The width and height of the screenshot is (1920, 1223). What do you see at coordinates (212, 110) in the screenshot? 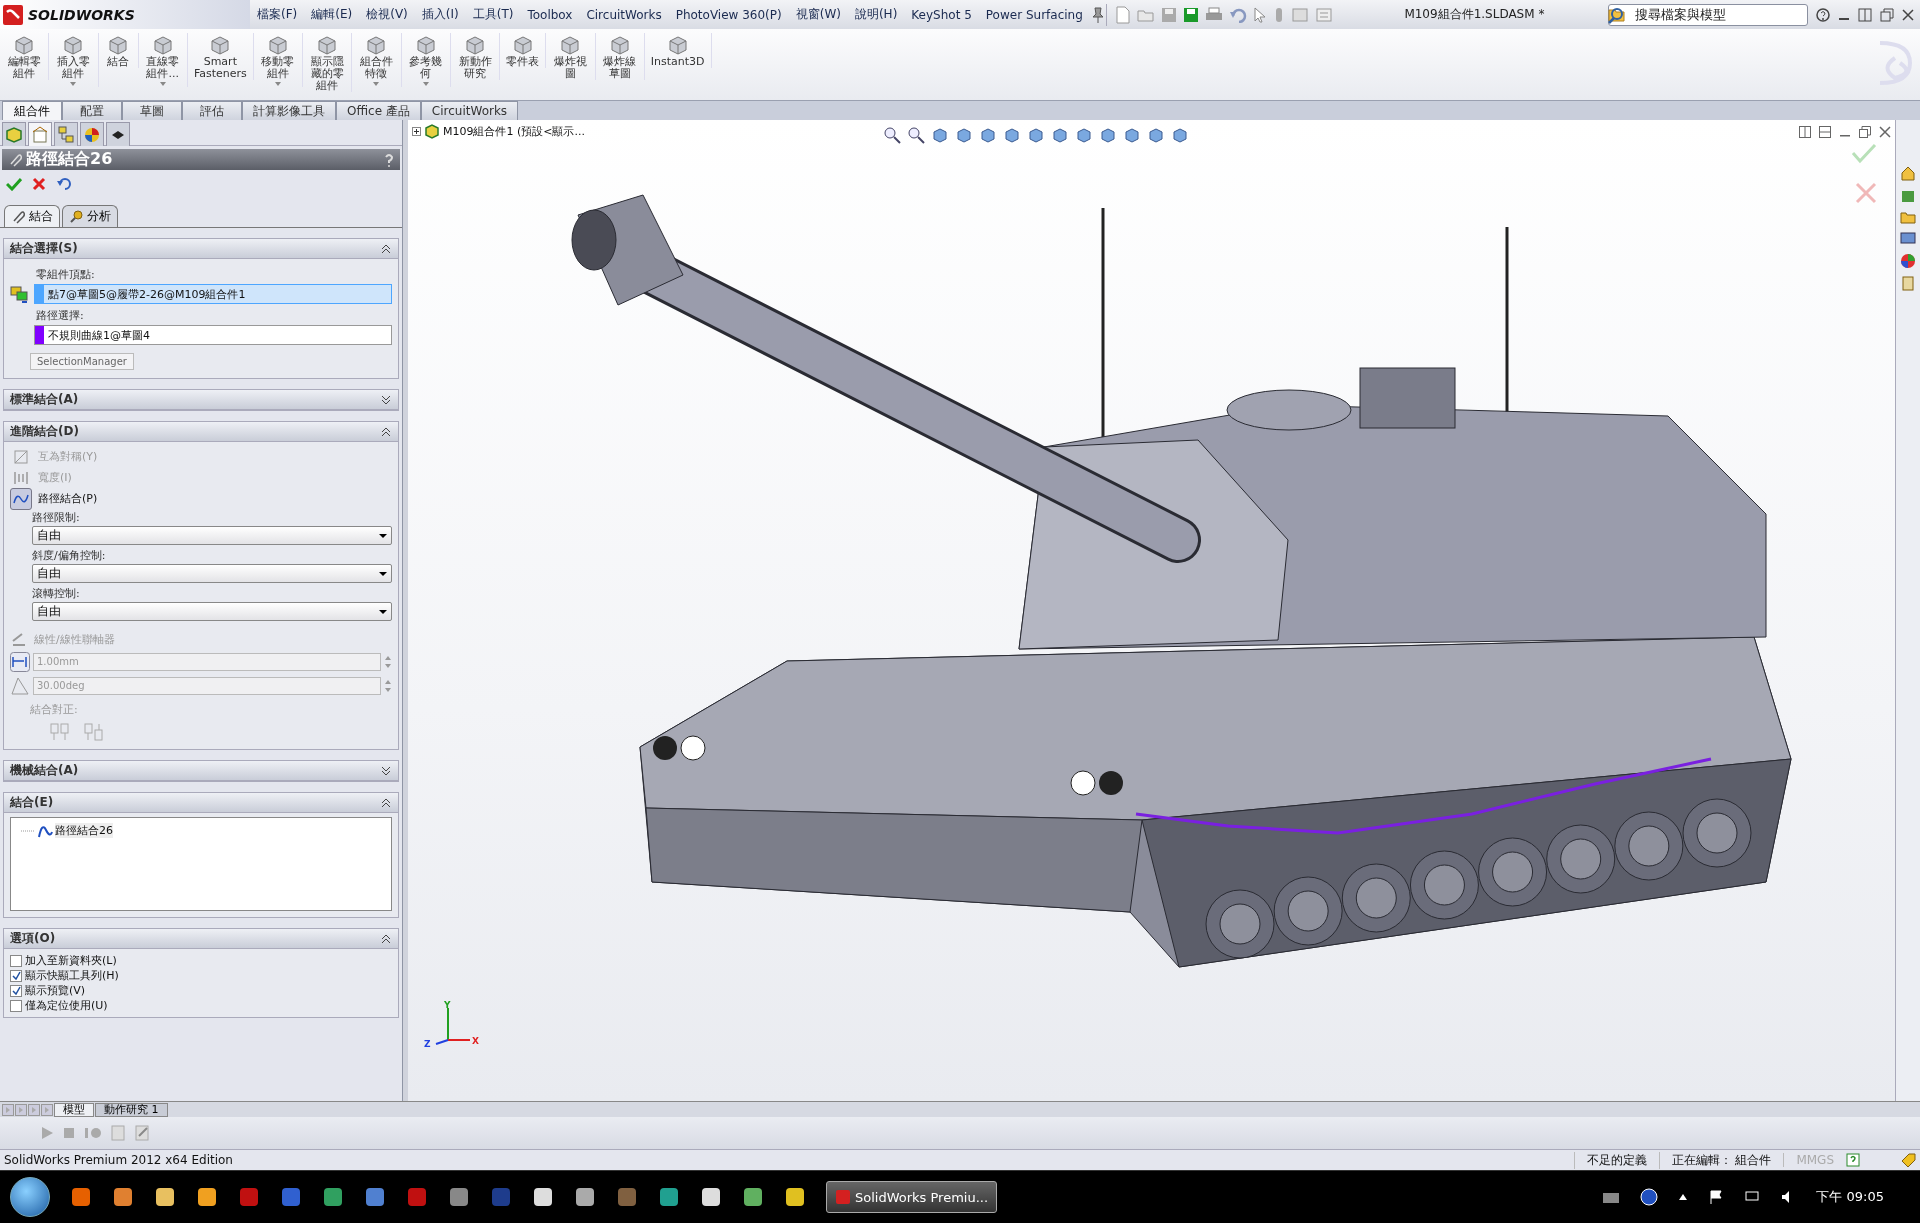
I see `ribbon-tab: 評估` at bounding box center [212, 110].